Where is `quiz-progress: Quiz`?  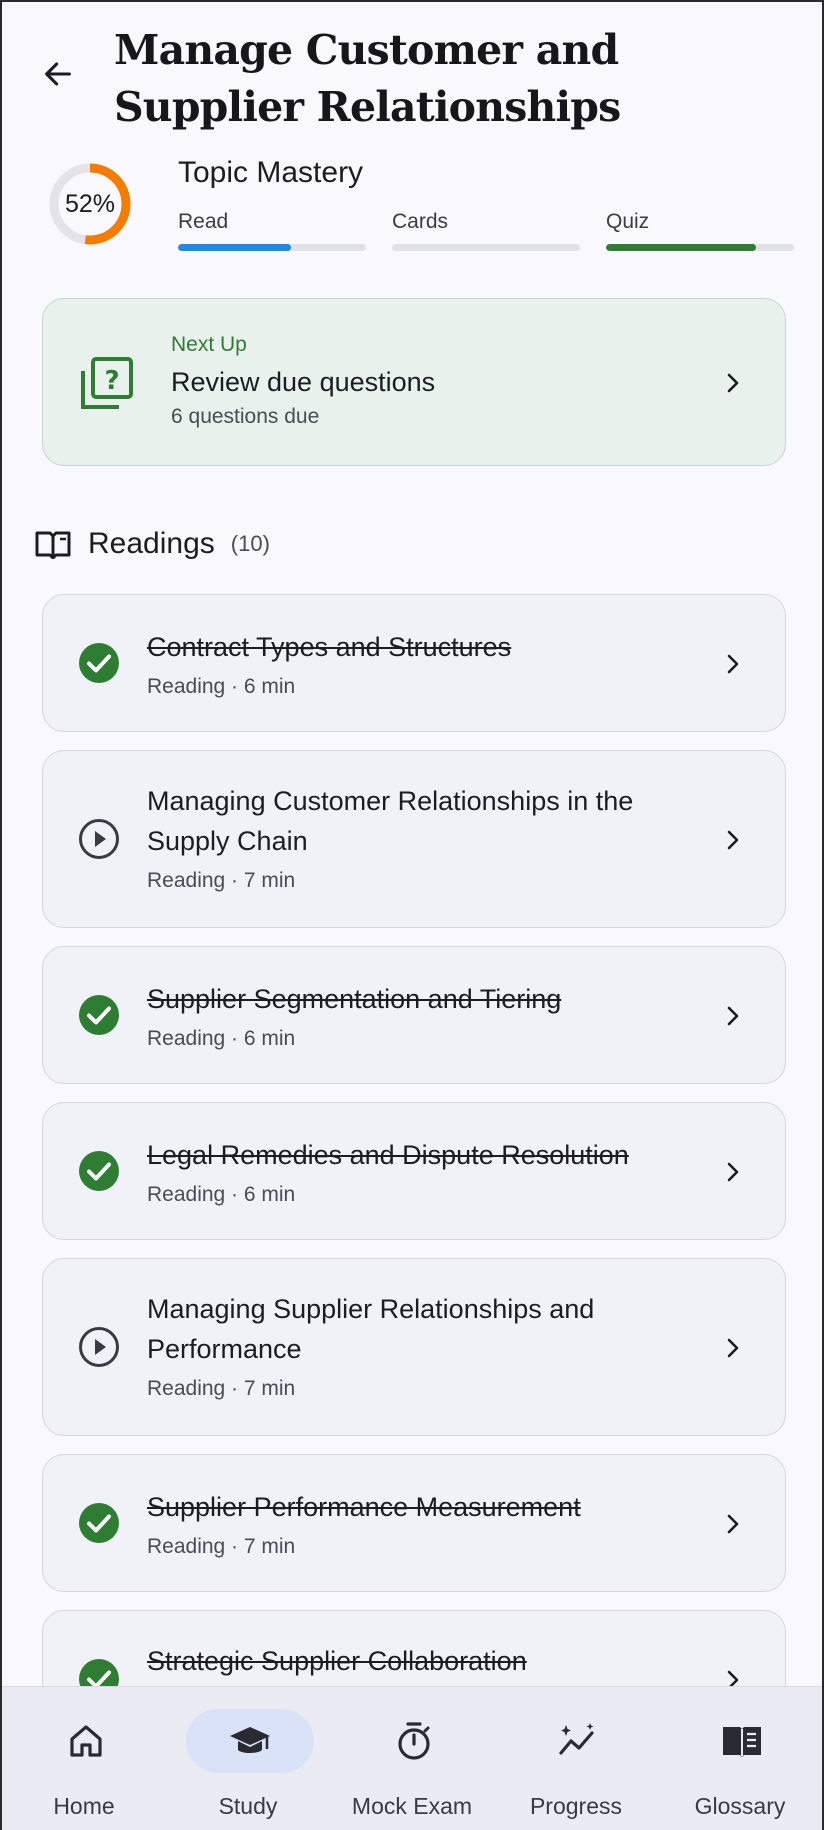 quiz-progress: Quiz is located at coordinates (700, 230).